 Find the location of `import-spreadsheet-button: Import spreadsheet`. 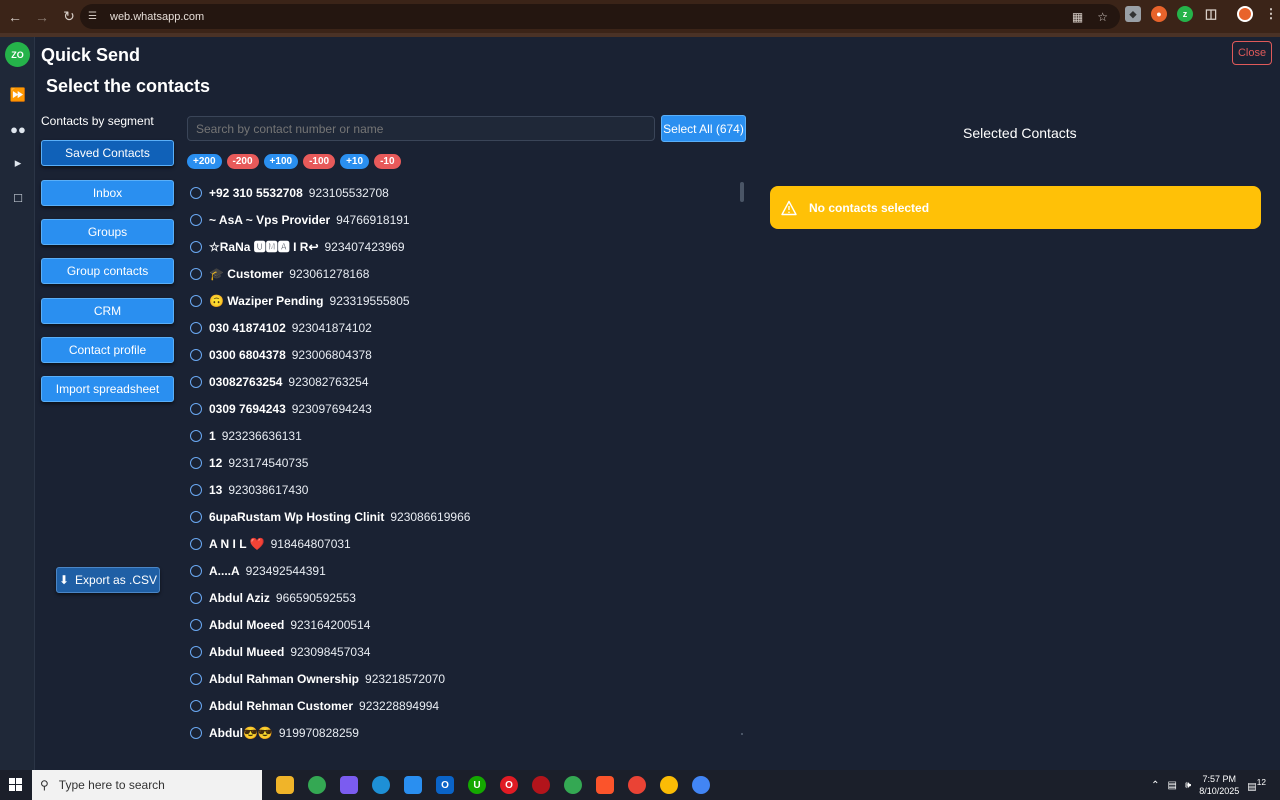

import-spreadsheet-button: Import spreadsheet is located at coordinates (107, 389).